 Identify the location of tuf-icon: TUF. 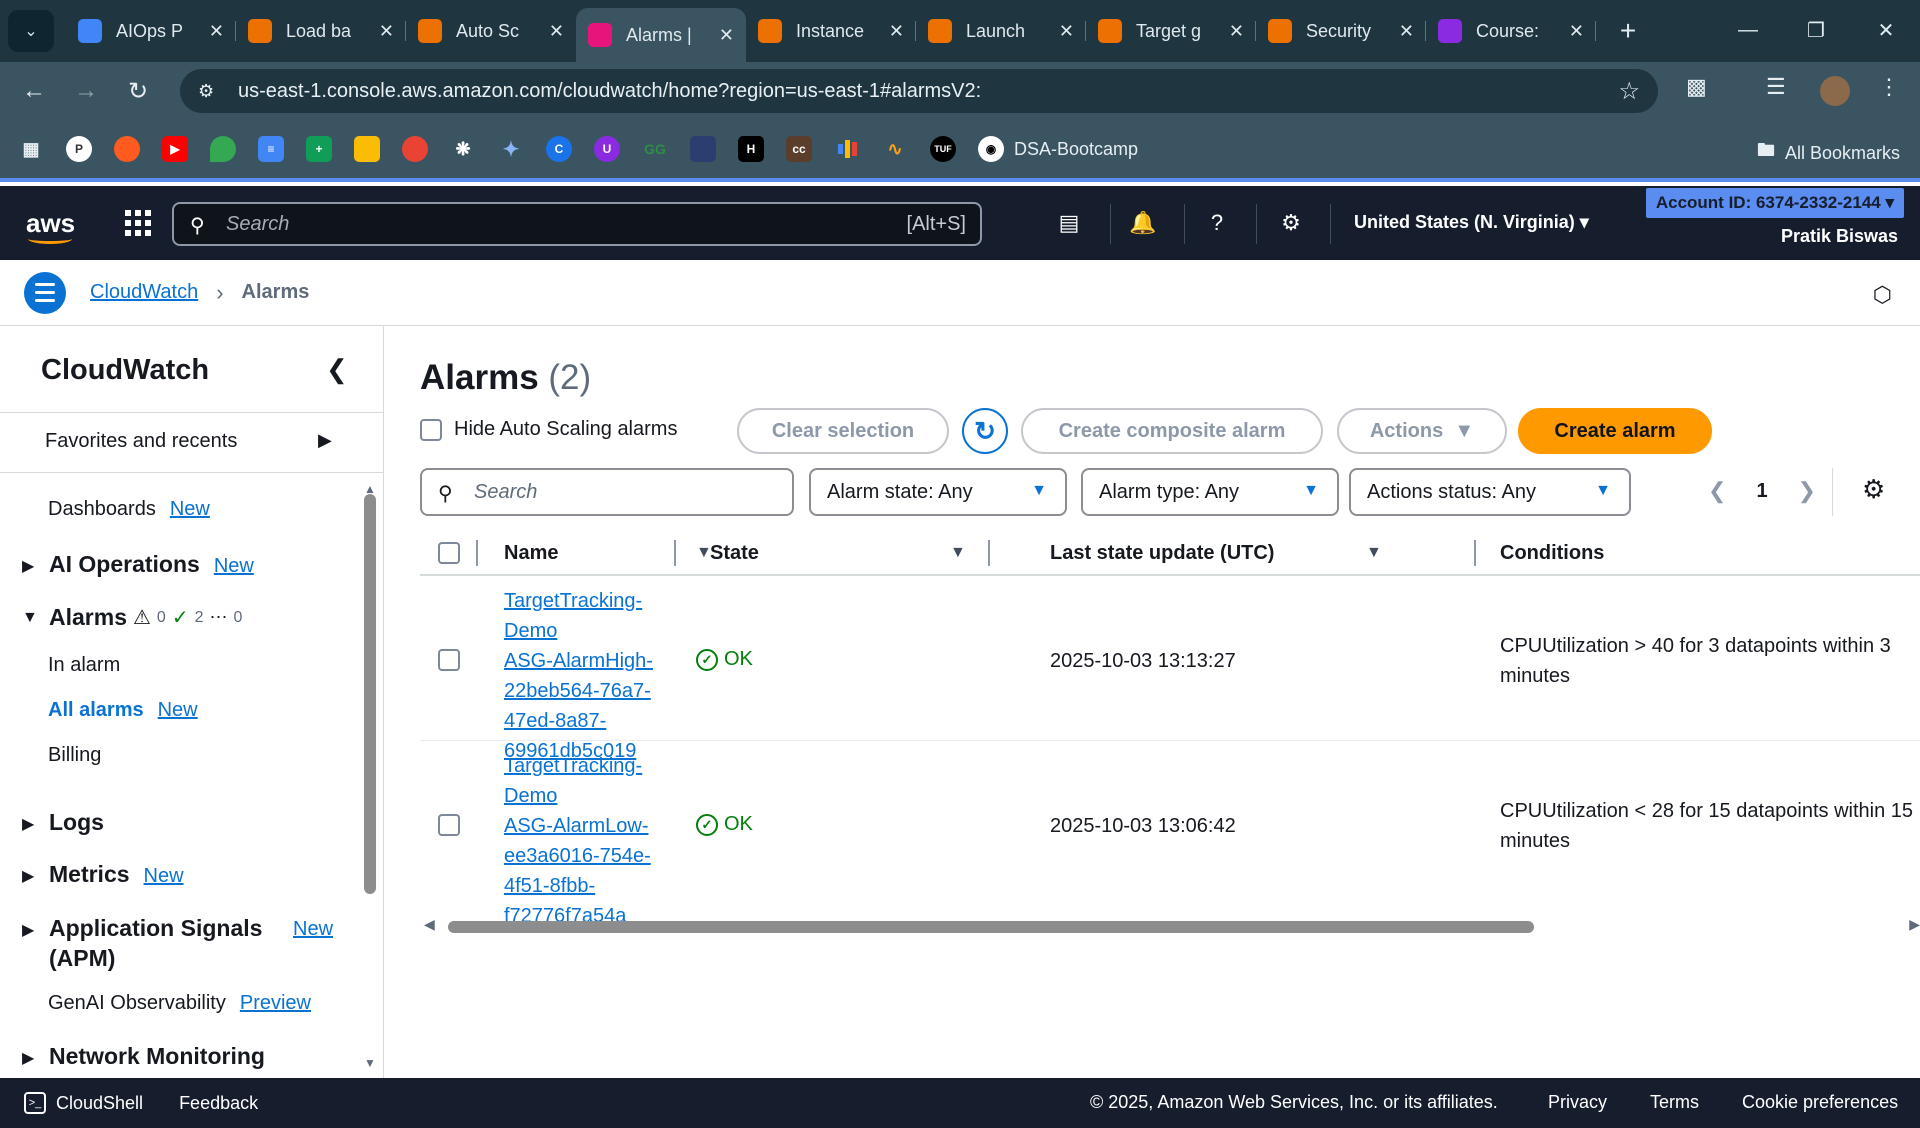
(943, 149).